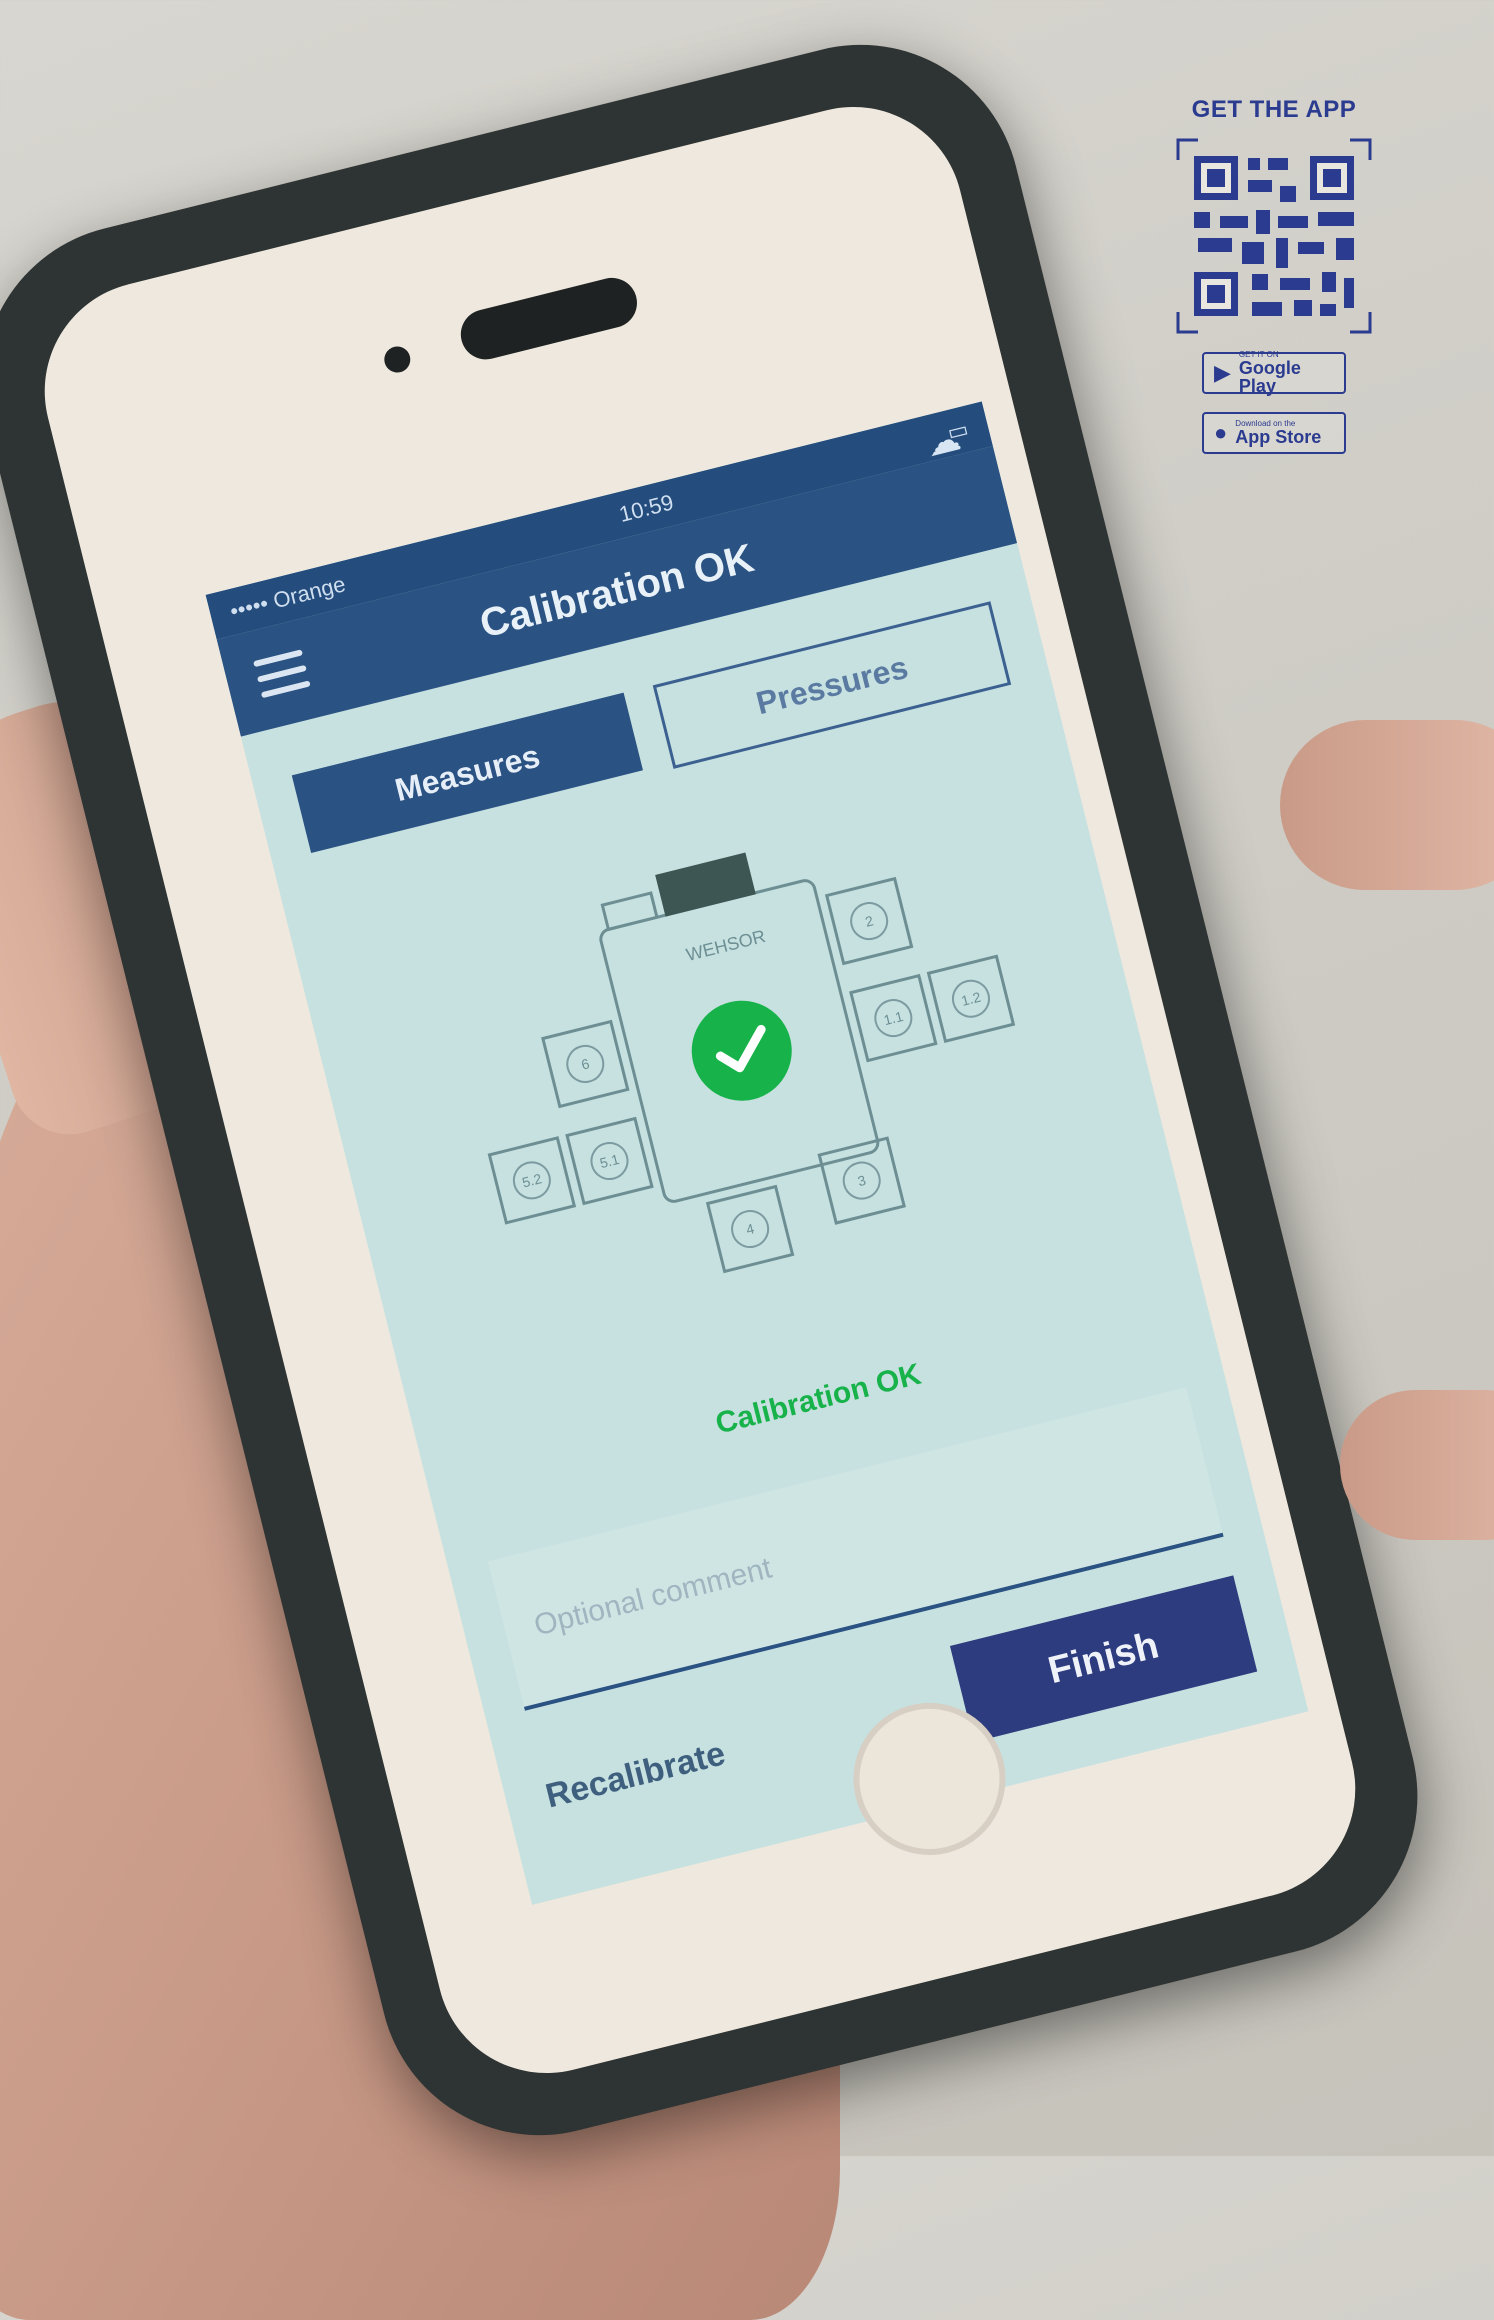 This screenshot has height=2320, width=1494. What do you see at coordinates (1222, 372) in the screenshot?
I see `play-triangle-icon: ▶` at bounding box center [1222, 372].